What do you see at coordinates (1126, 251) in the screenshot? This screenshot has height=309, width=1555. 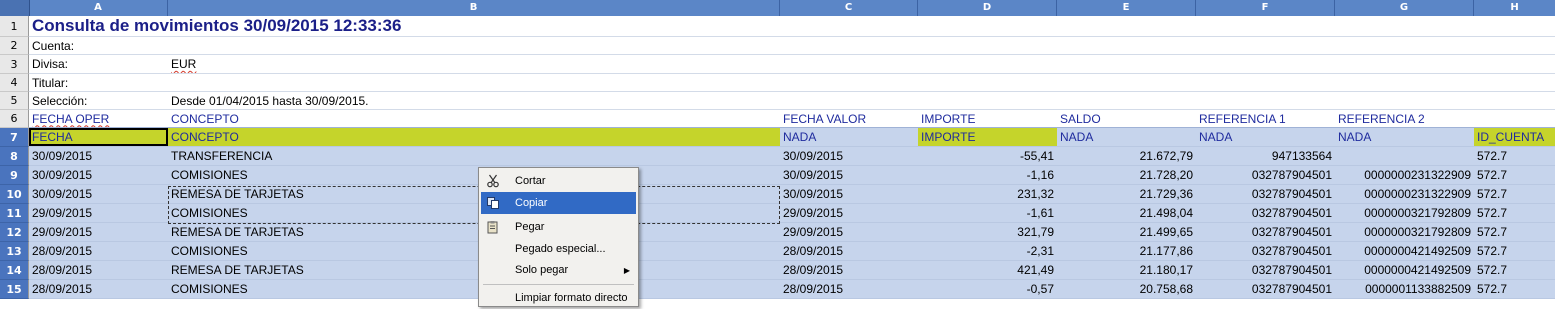 I see `cell-saldo: 21.177,86` at bounding box center [1126, 251].